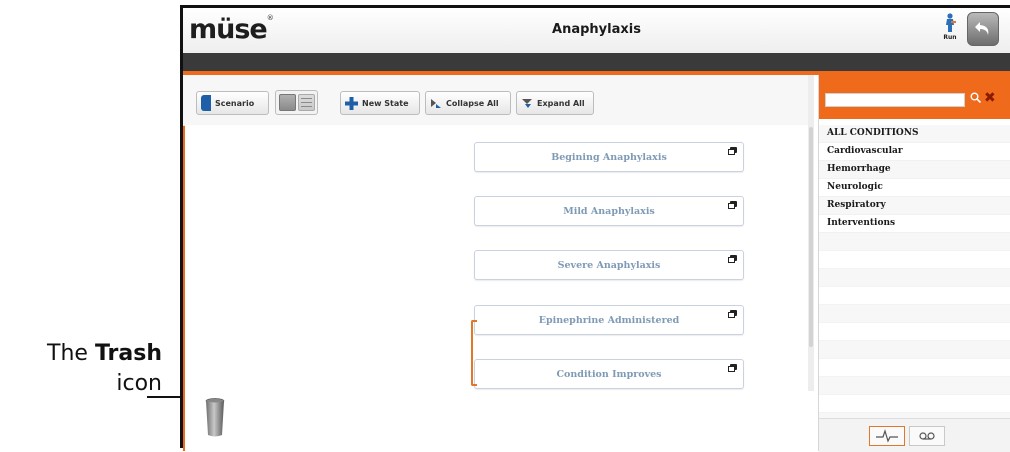 This screenshot has height=452, width=1010. Describe the element at coordinates (975, 97) in the screenshot. I see `search-icon` at that location.